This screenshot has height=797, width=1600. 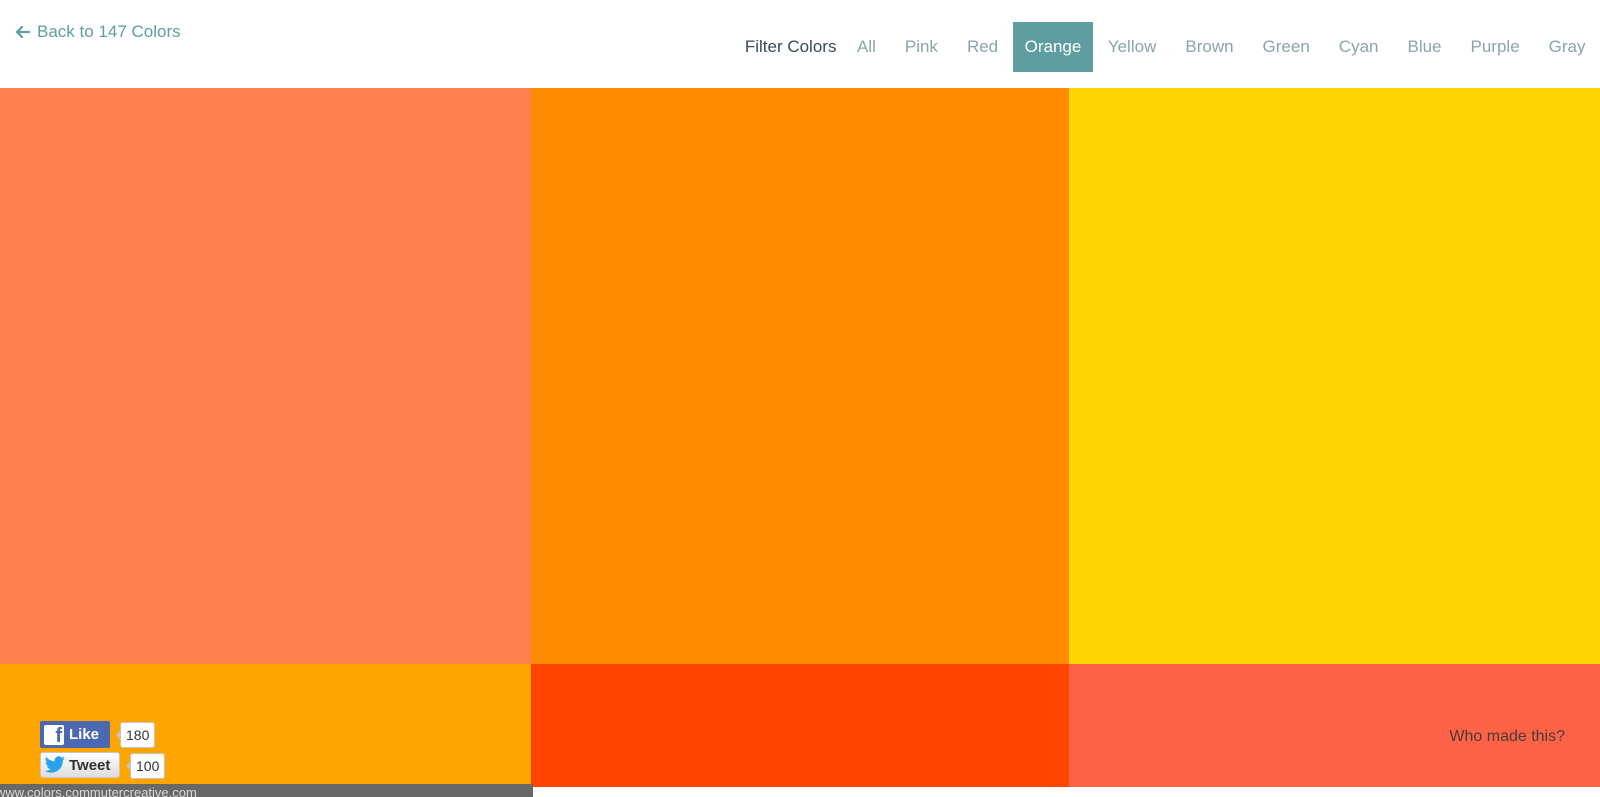 What do you see at coordinates (135, 735) in the screenshot?
I see `like-count: 180` at bounding box center [135, 735].